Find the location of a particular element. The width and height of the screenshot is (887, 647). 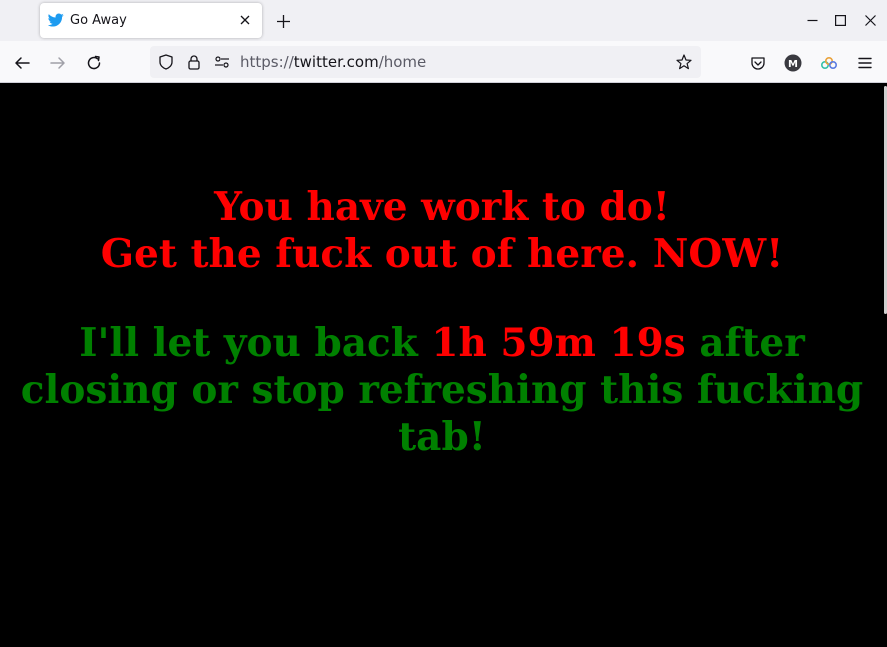

maximize-icon is located at coordinates (840, 20).